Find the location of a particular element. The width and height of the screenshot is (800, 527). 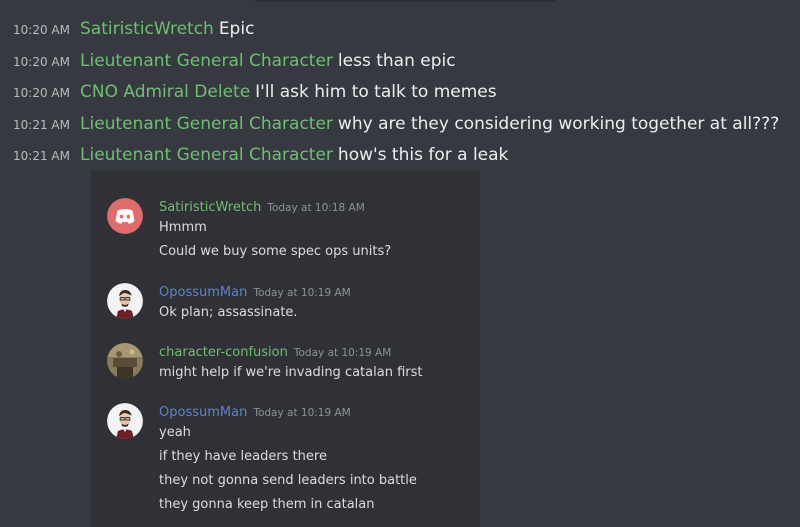

post-line: they not gonna send leaders into battle is located at coordinates (288, 480).